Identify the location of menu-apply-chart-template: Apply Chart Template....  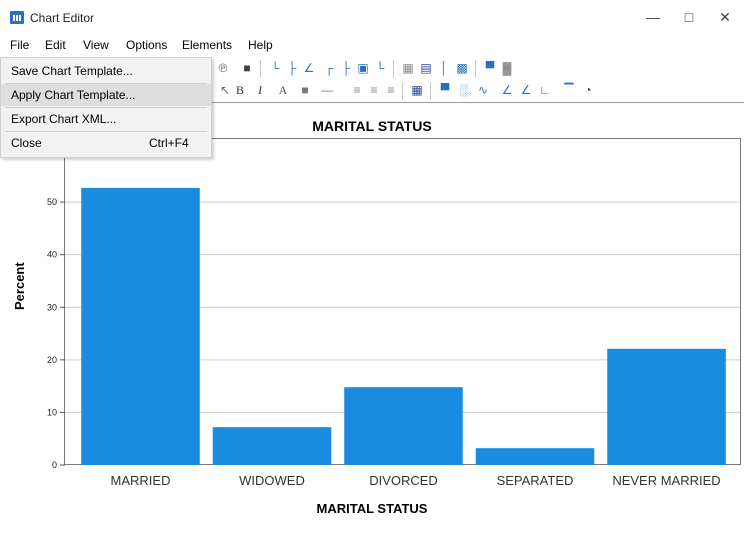
(106, 95).